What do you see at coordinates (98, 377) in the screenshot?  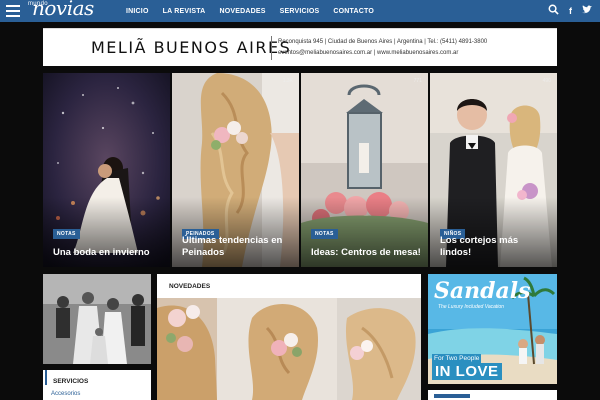 I see `servicios-title: SERVICIOS` at bounding box center [98, 377].